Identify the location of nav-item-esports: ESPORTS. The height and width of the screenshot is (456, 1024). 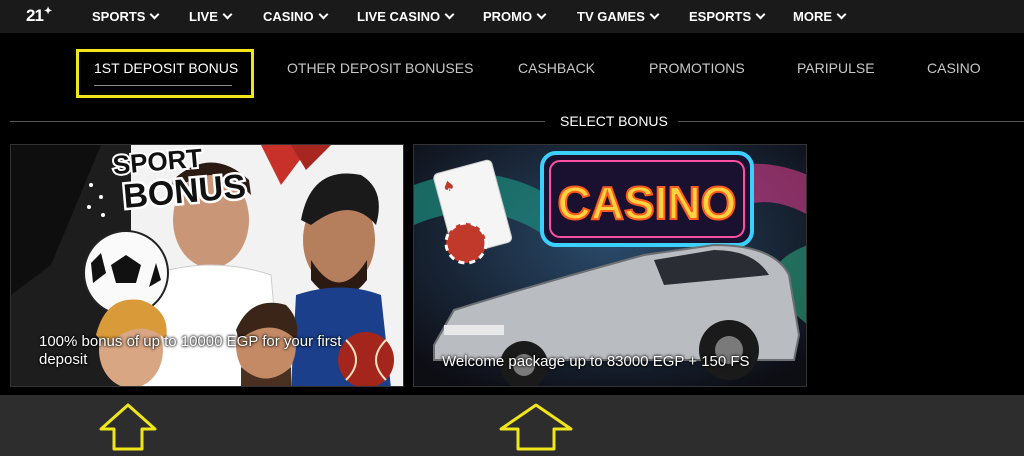
(727, 16).